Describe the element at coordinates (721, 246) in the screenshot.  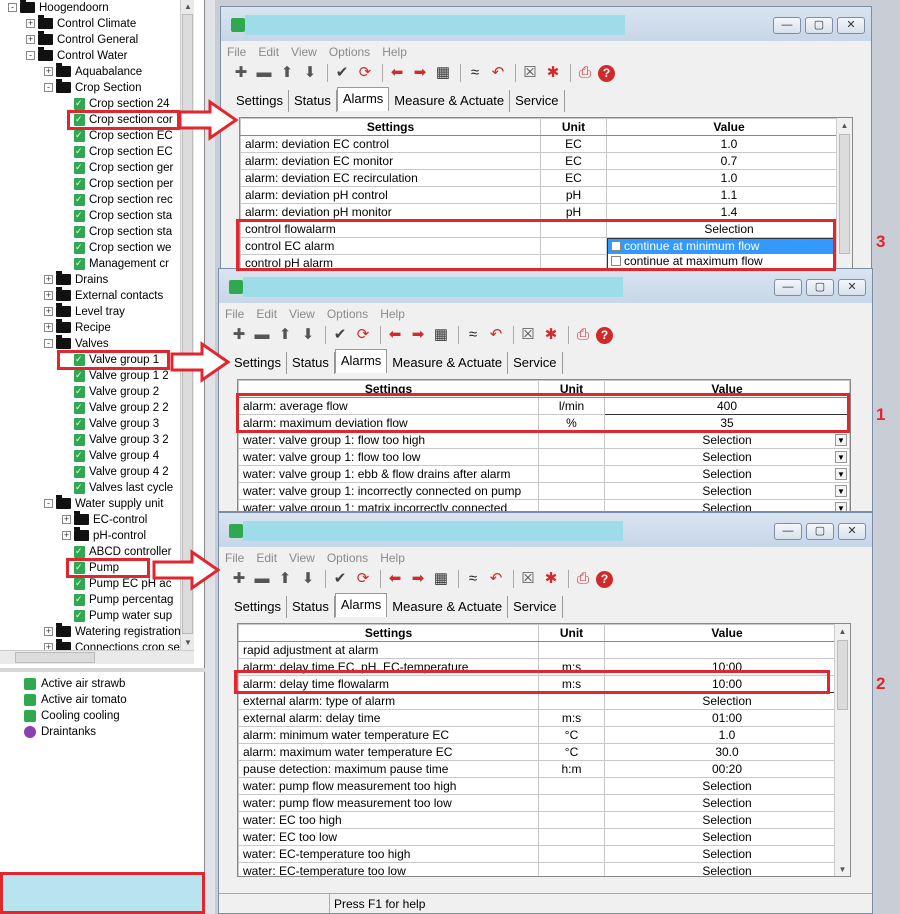
I see `option-continue-minimum-flow: continue at minimum flow` at that location.